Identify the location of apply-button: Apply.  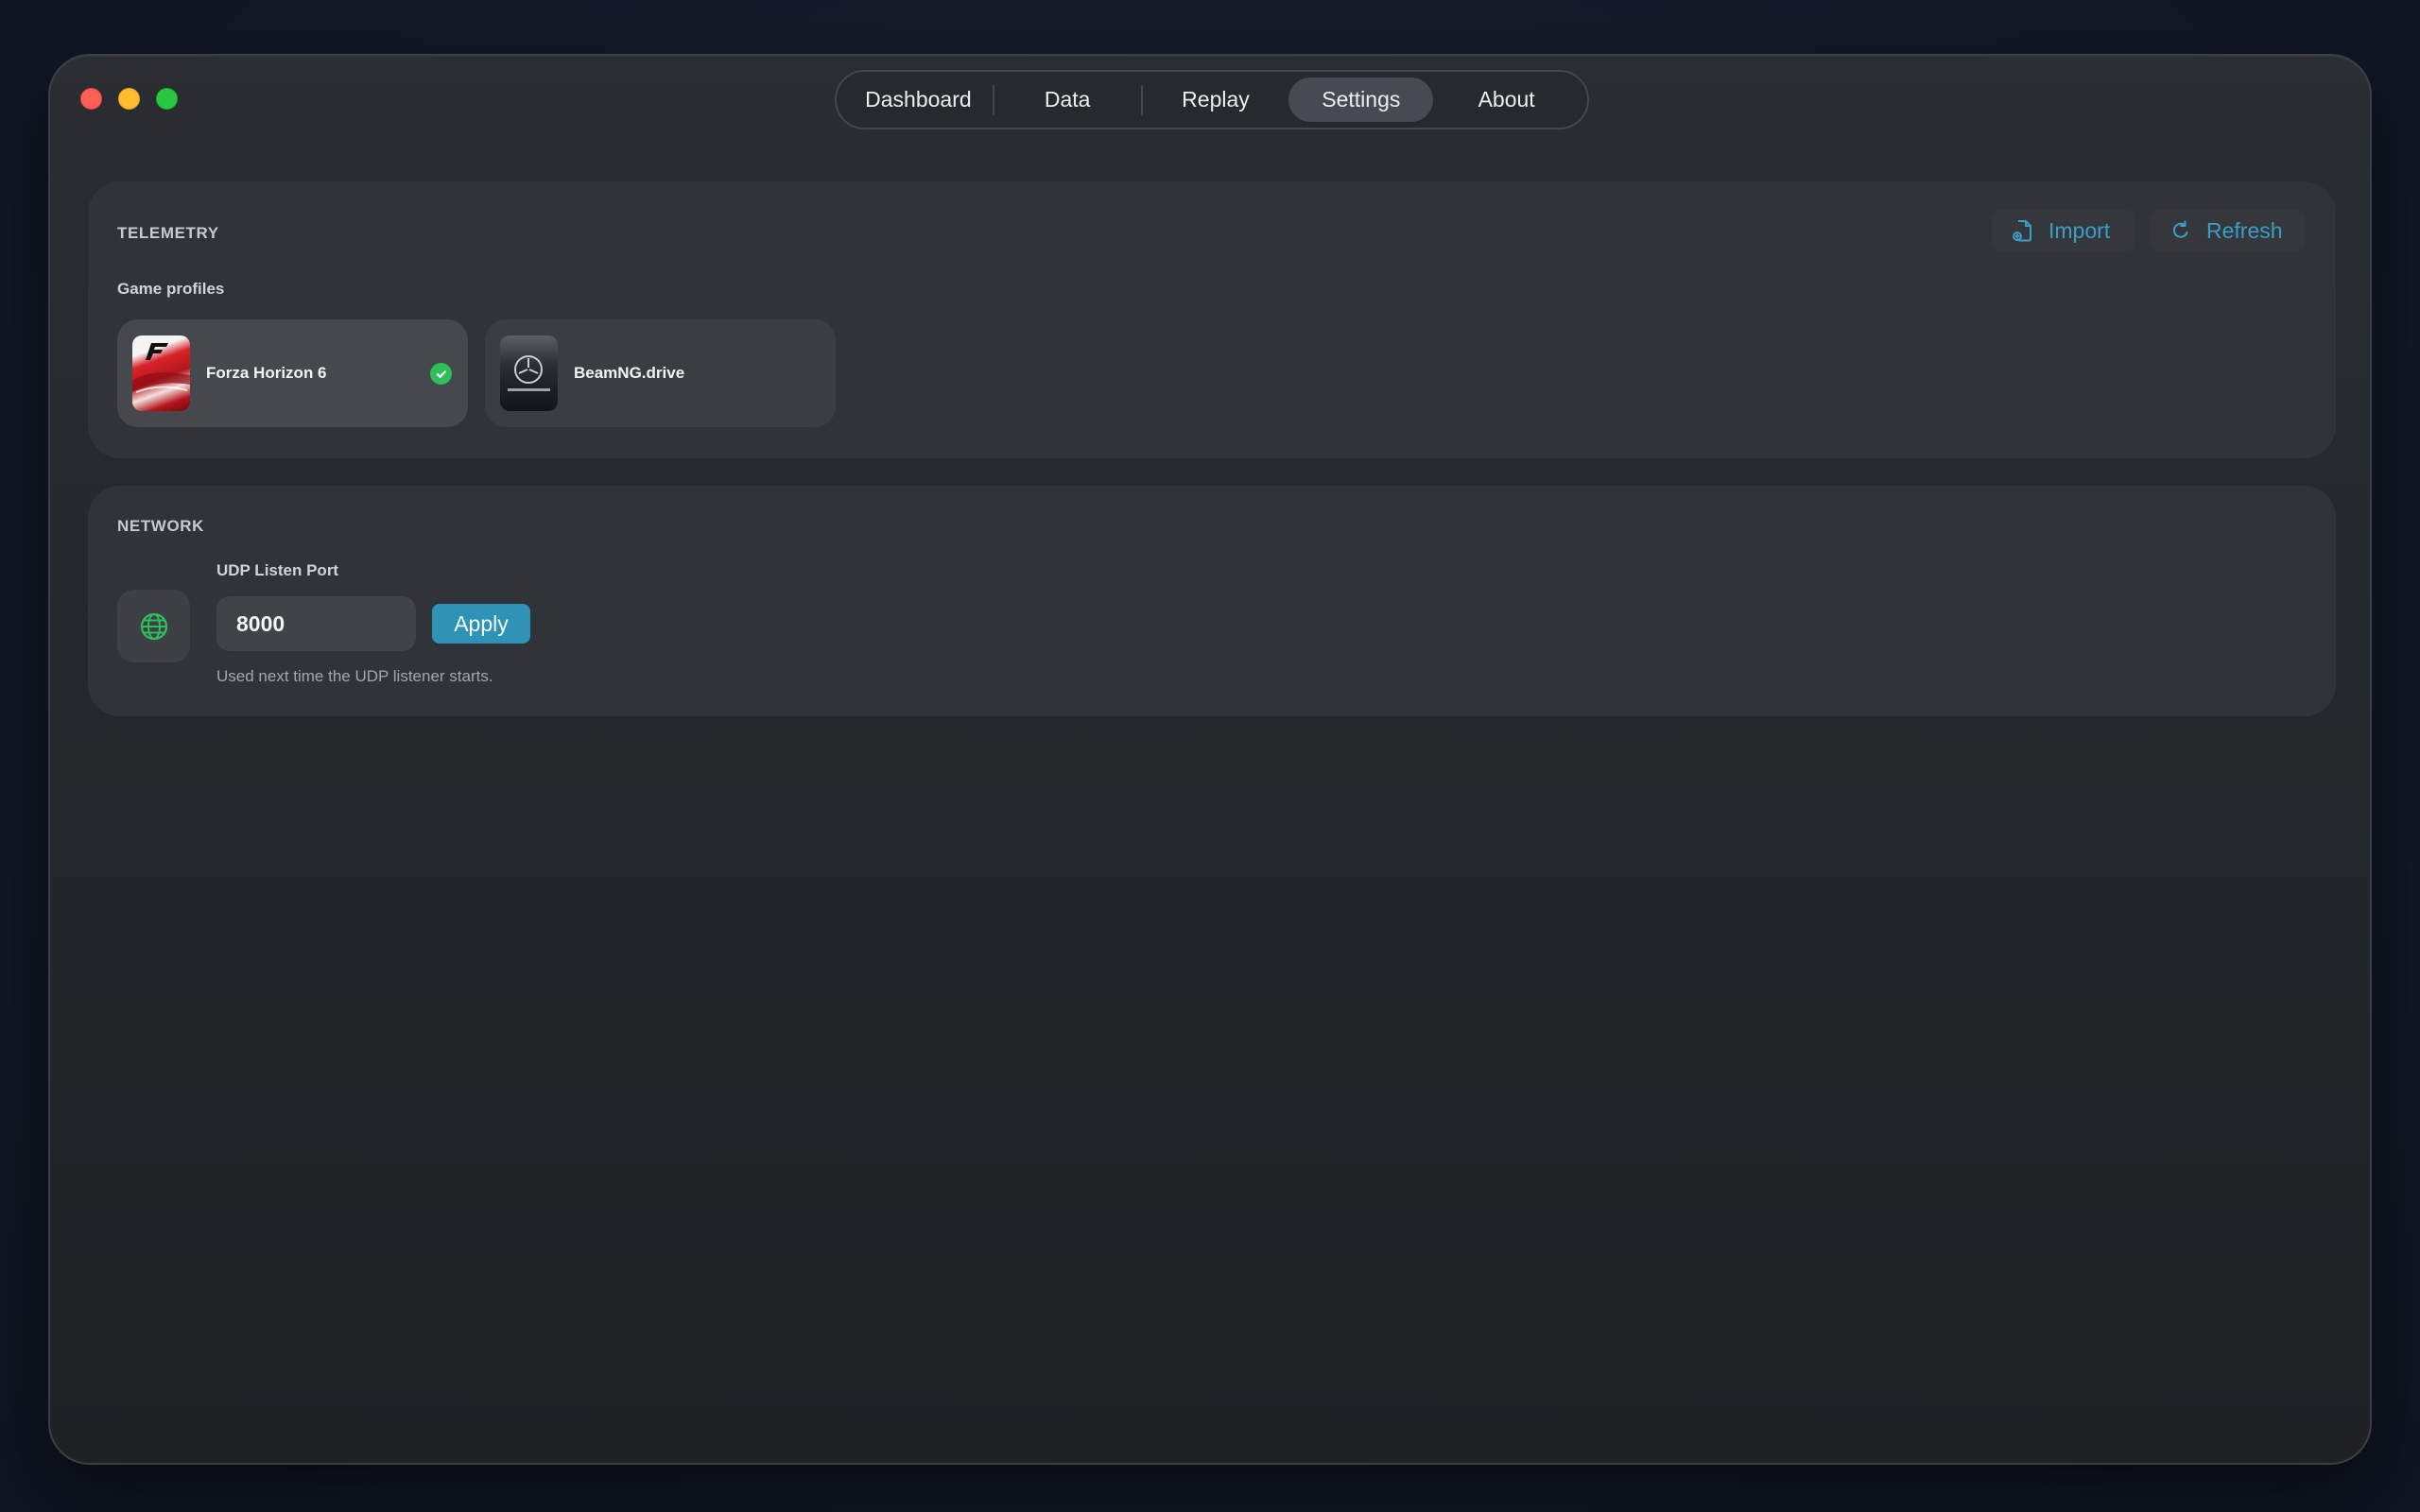
(481, 624).